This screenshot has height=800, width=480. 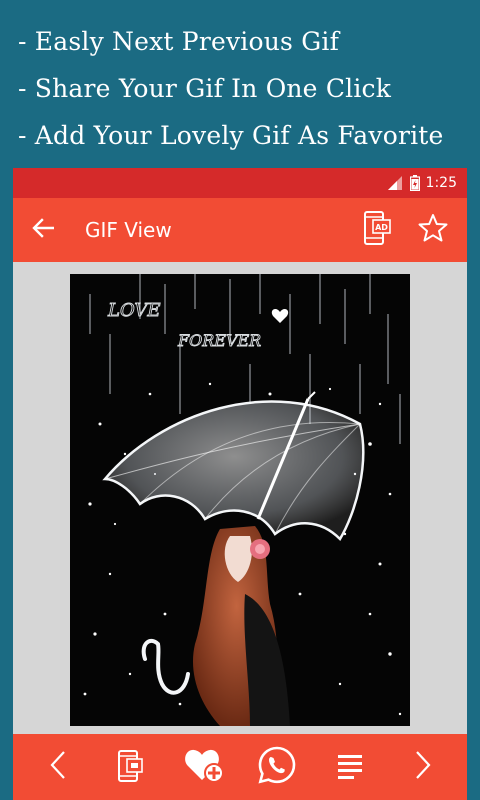 I want to click on whatsapp-share-button, so click(x=277, y=767).